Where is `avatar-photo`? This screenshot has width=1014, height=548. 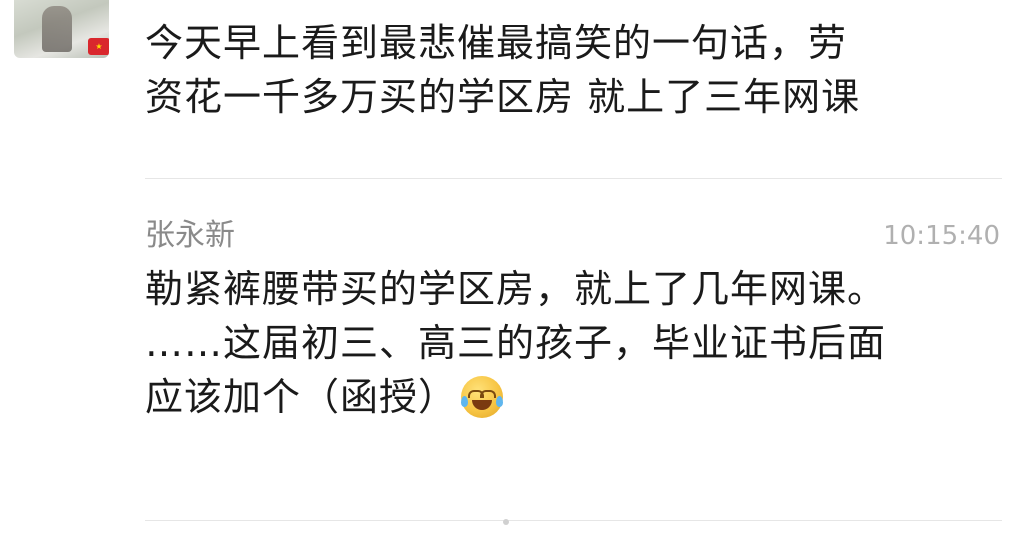 avatar-photo is located at coordinates (57, 29).